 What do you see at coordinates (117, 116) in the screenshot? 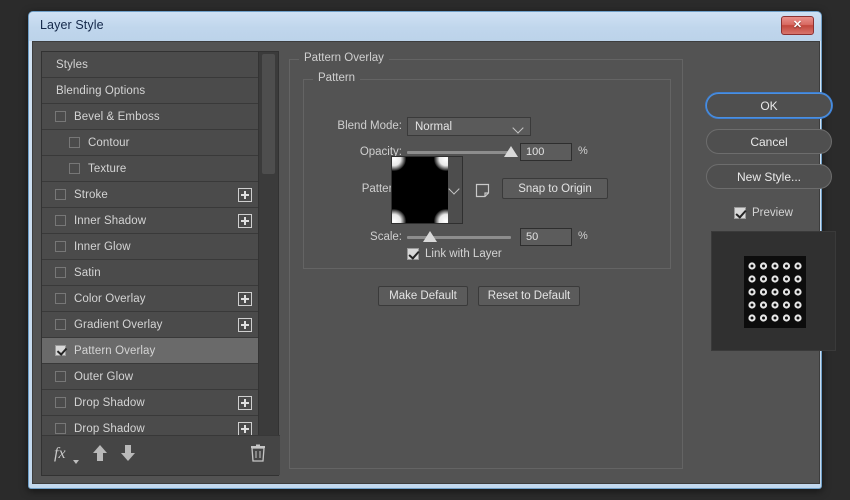
I see `style-row-label: Bevel & Emboss` at bounding box center [117, 116].